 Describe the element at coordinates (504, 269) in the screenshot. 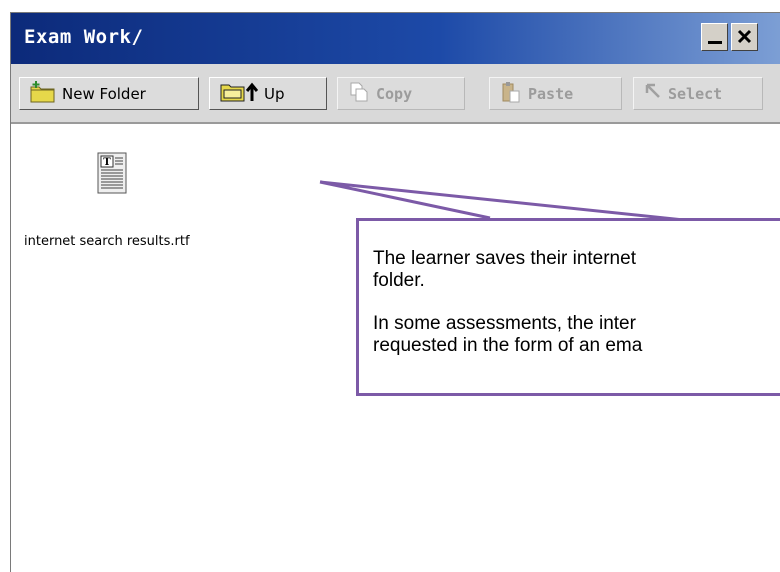

I see `callout-text-1: The learner saves their internet folder.` at that location.